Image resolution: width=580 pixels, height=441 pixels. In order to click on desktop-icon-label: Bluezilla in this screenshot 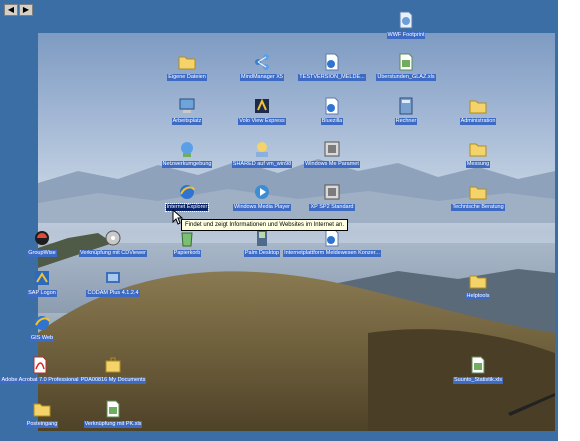, I will do `click(332, 121)`.